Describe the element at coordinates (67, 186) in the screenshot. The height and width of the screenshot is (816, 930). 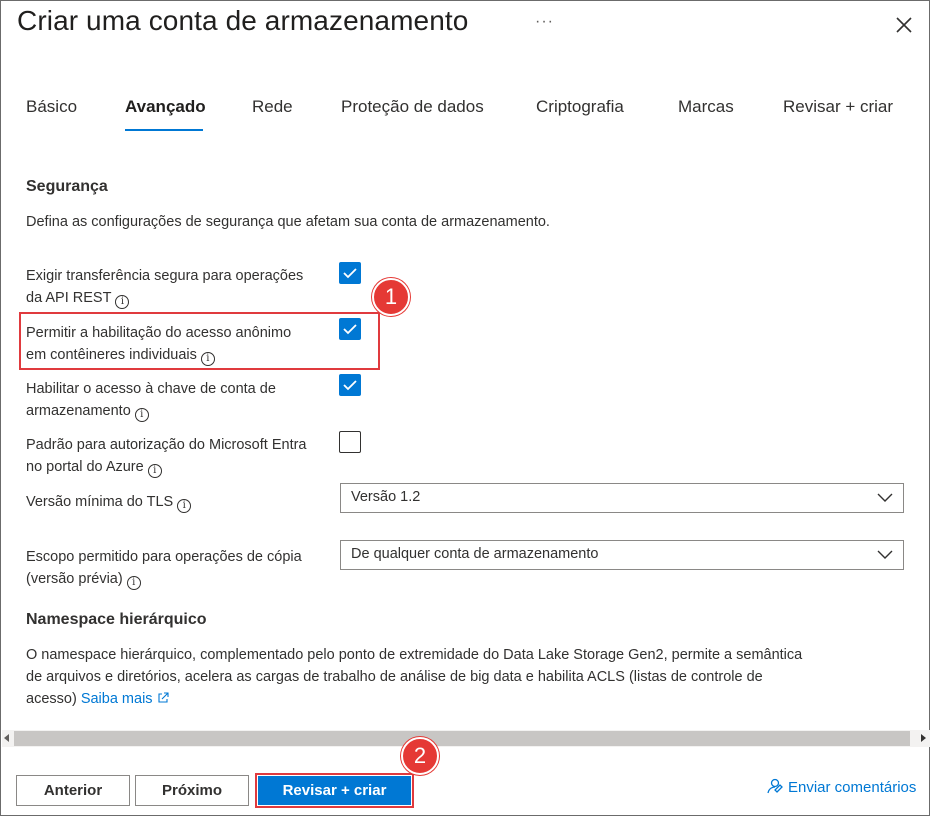
I see `security-heading: Segurança` at that location.